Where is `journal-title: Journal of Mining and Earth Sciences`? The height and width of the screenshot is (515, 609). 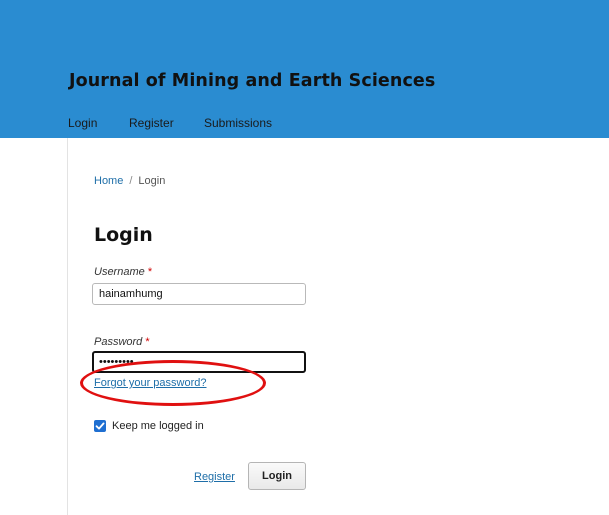
journal-title: Journal of Mining and Earth Sciences is located at coordinates (252, 81).